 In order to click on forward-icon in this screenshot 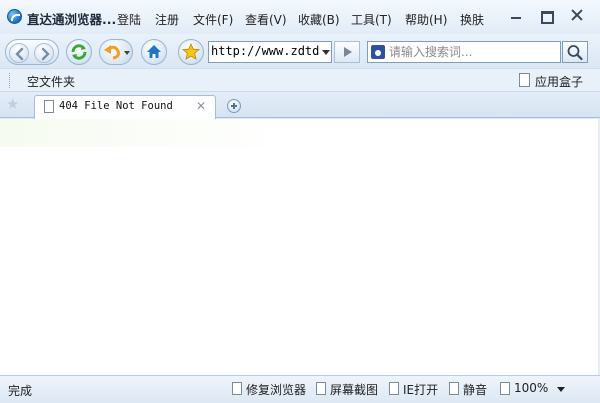, I will do `click(45, 54)`.